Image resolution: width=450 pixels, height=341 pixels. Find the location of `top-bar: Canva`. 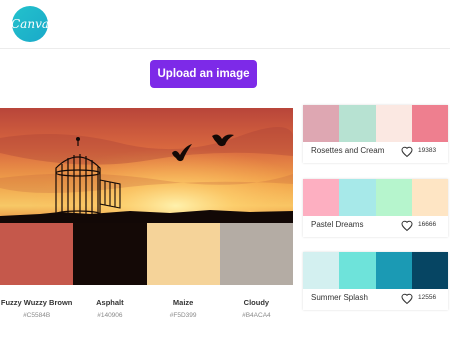

top-bar: Canva is located at coordinates (225, 24).